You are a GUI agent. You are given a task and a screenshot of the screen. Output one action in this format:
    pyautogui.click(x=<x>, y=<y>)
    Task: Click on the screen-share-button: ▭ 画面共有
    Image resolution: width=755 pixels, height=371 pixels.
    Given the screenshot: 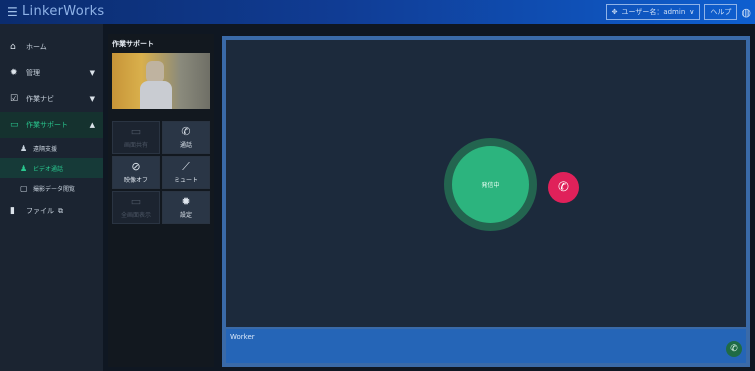 What is the action you would take?
    pyautogui.click(x=136, y=137)
    